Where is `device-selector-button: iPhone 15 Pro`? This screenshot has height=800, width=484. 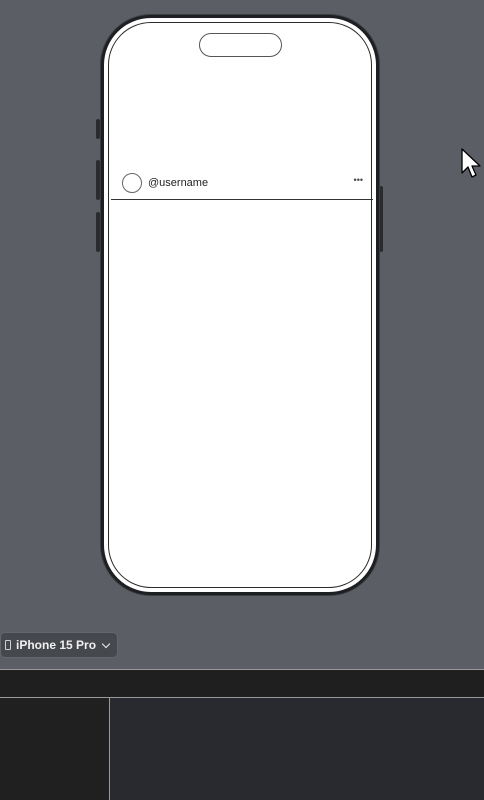
device-selector-button: iPhone 15 Pro is located at coordinates (59, 645).